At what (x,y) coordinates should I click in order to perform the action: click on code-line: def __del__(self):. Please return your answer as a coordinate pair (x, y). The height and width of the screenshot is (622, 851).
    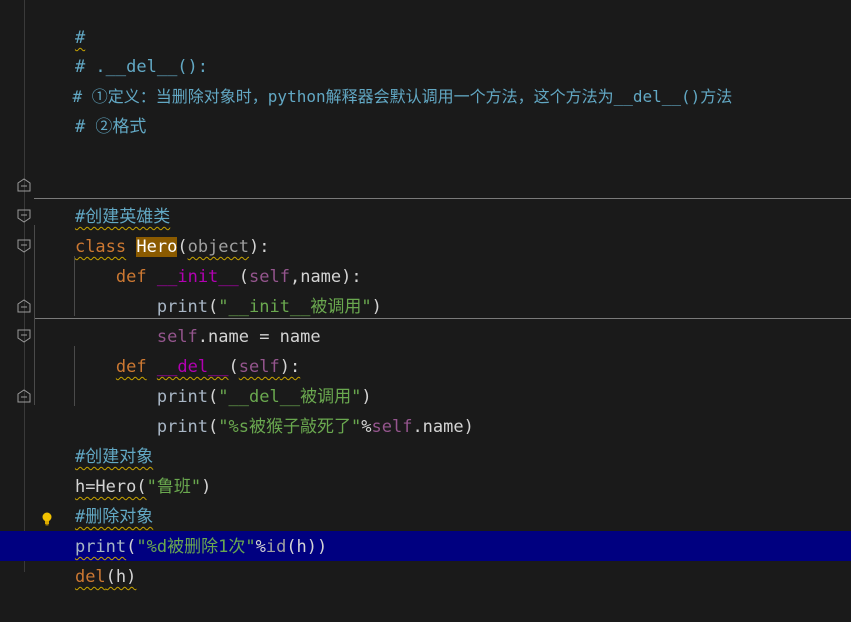
    Looking at the image, I should click on (442, 349).